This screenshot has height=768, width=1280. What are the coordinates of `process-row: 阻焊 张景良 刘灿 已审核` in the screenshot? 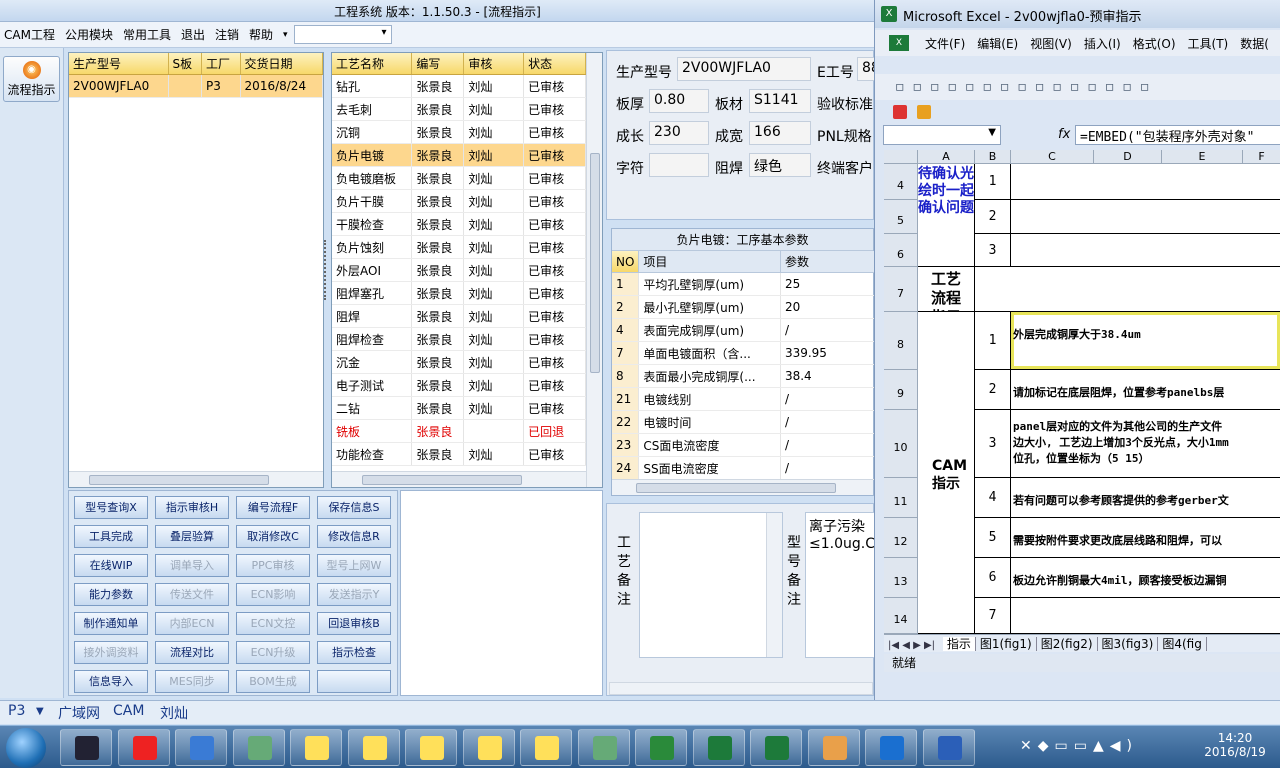 It's located at (459, 316).